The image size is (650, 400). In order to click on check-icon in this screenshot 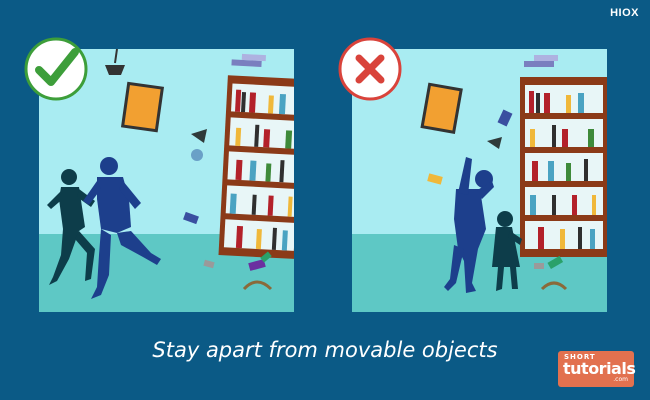, I will do `click(56, 69)`.